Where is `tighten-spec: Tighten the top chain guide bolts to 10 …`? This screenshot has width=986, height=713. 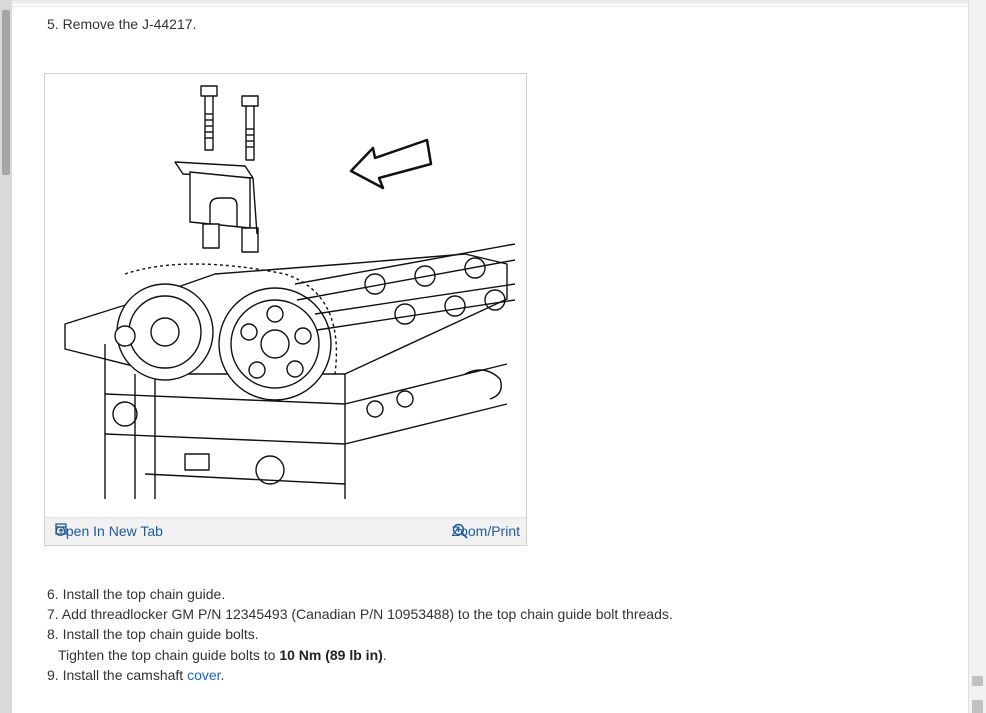 tighten-spec: Tighten the top chain guide bolts to 10 … is located at coordinates (222, 655).